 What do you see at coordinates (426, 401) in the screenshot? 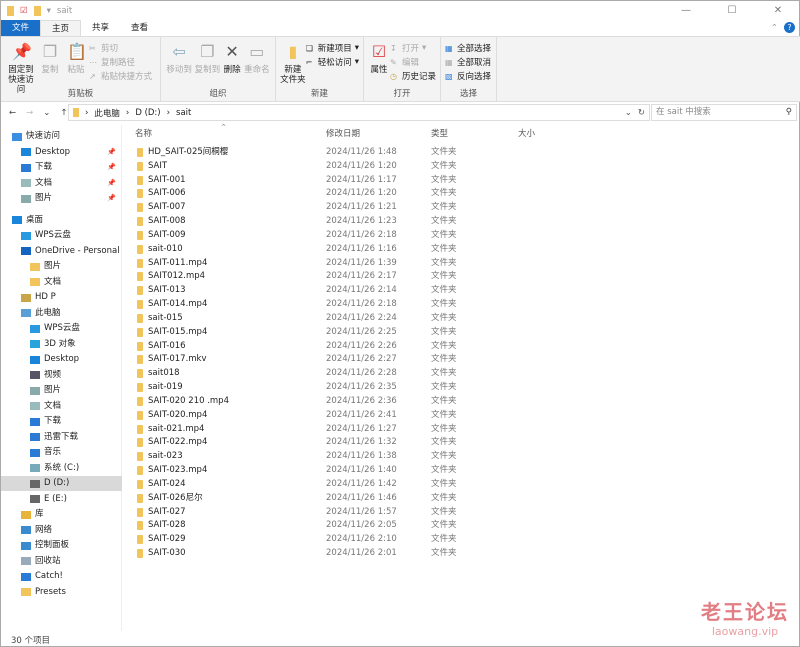
I see `file-row: SAIT-020 210 .mp4 2024/11/26 2:36 文件夹` at bounding box center [426, 401].